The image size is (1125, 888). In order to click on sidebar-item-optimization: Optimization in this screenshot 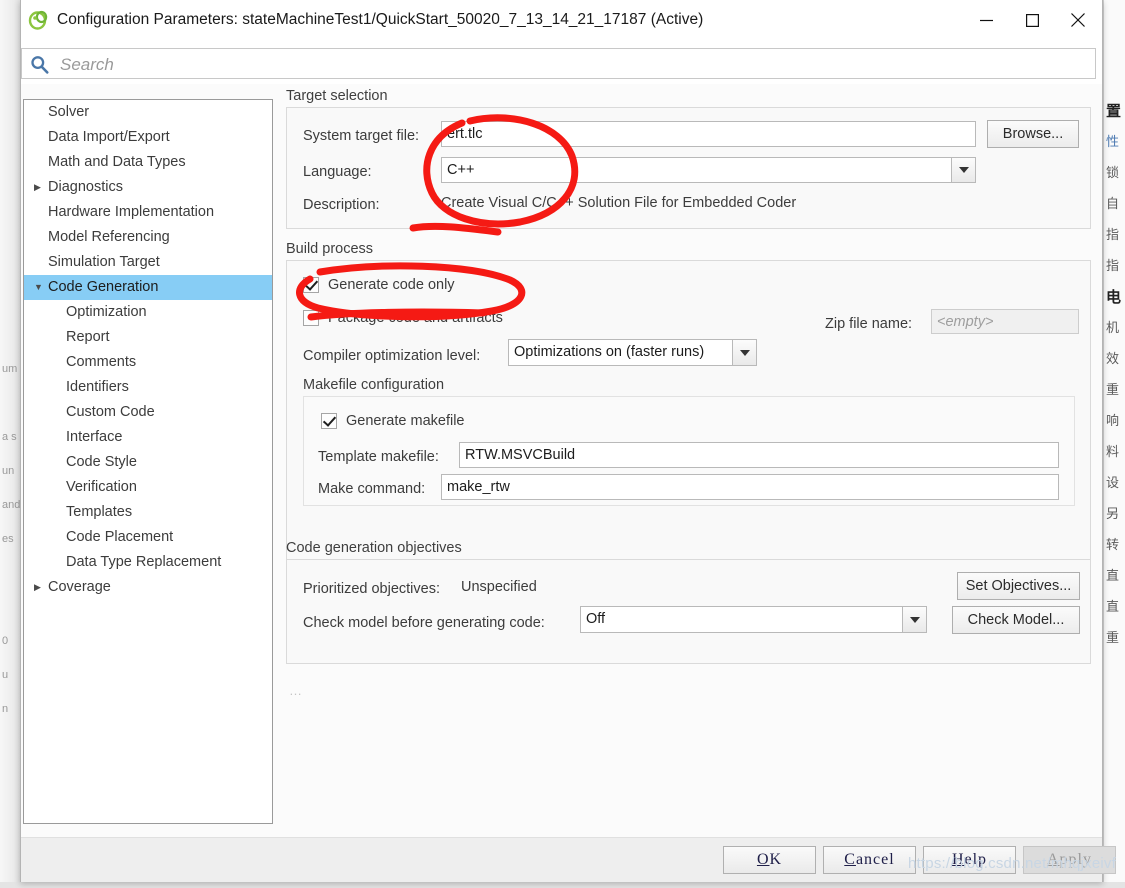, I will do `click(148, 312)`.